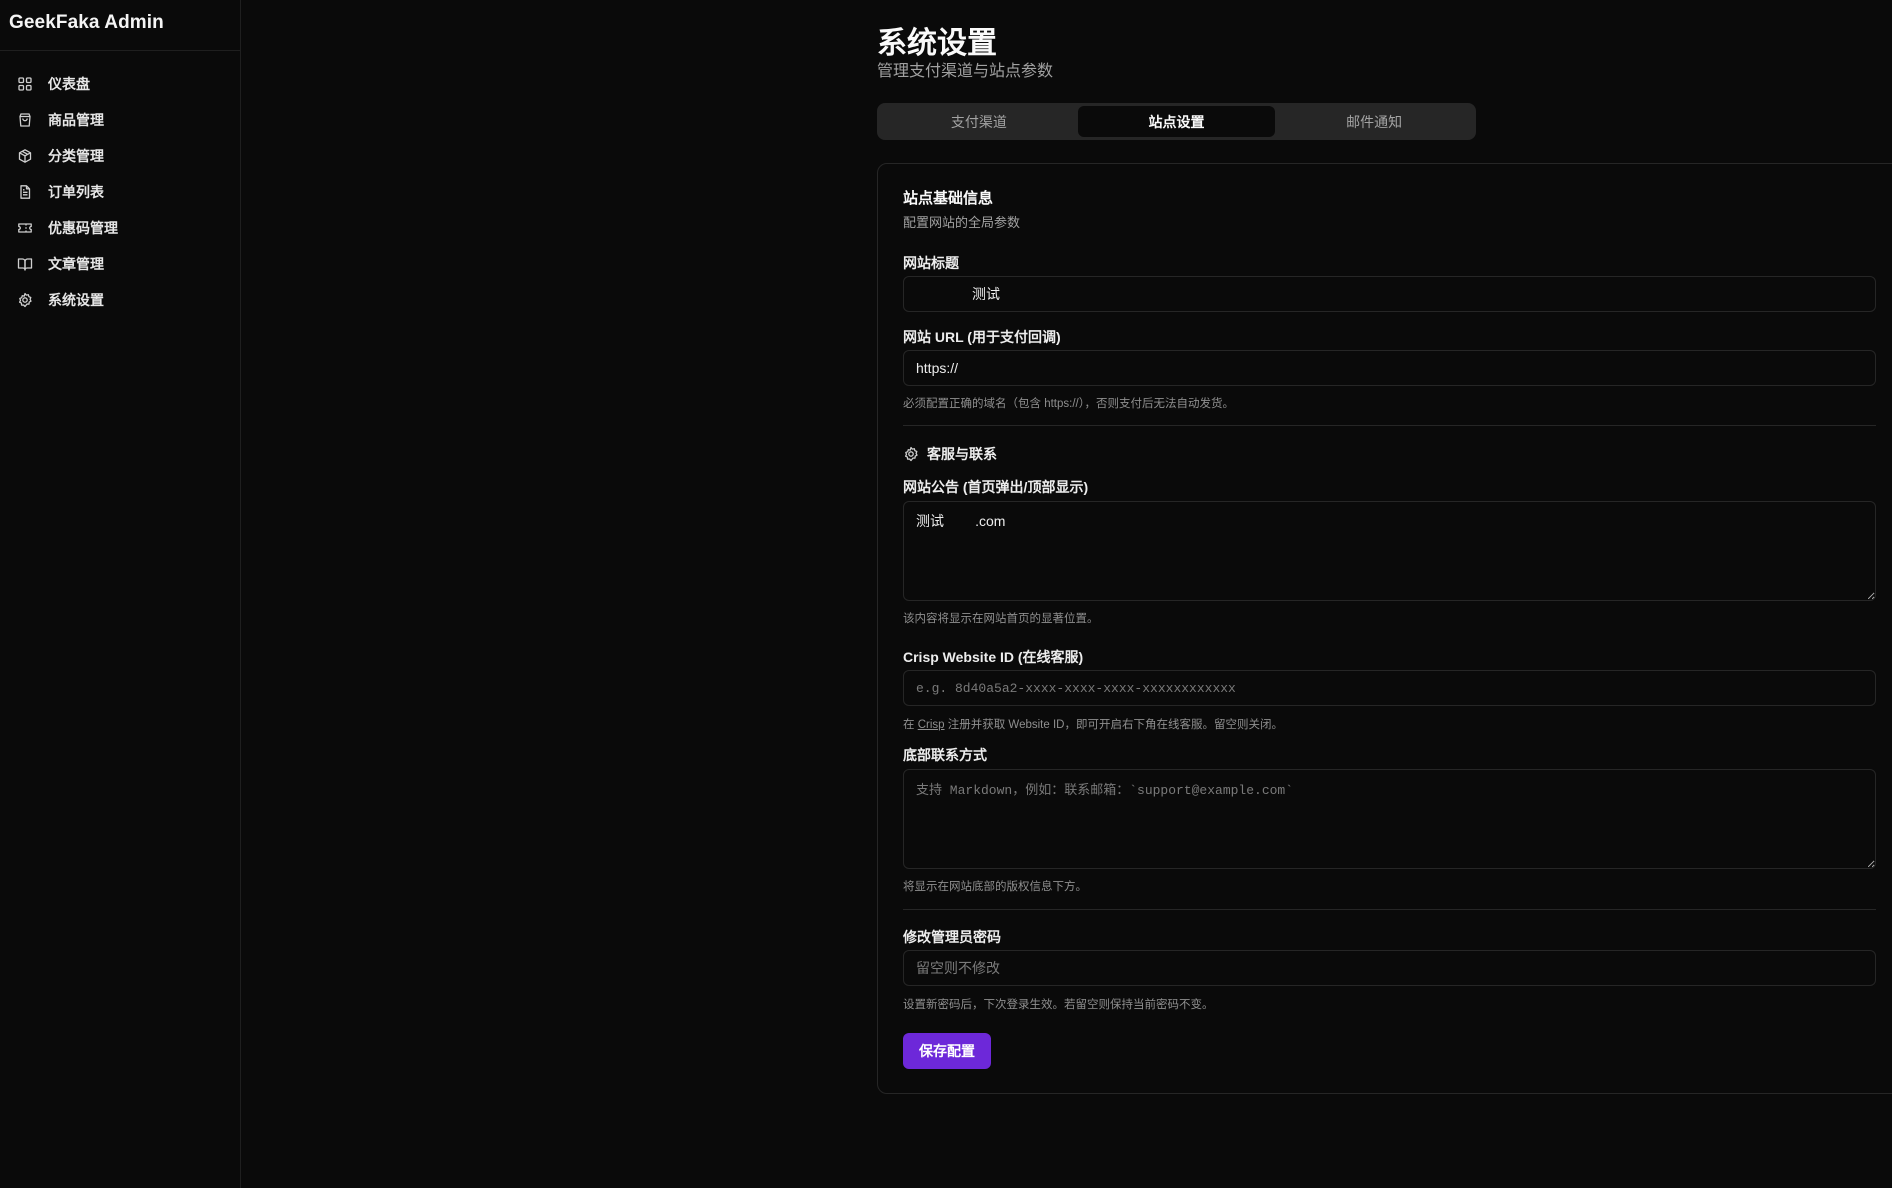  What do you see at coordinates (25, 84) in the screenshot?
I see `dashboard-icon` at bounding box center [25, 84].